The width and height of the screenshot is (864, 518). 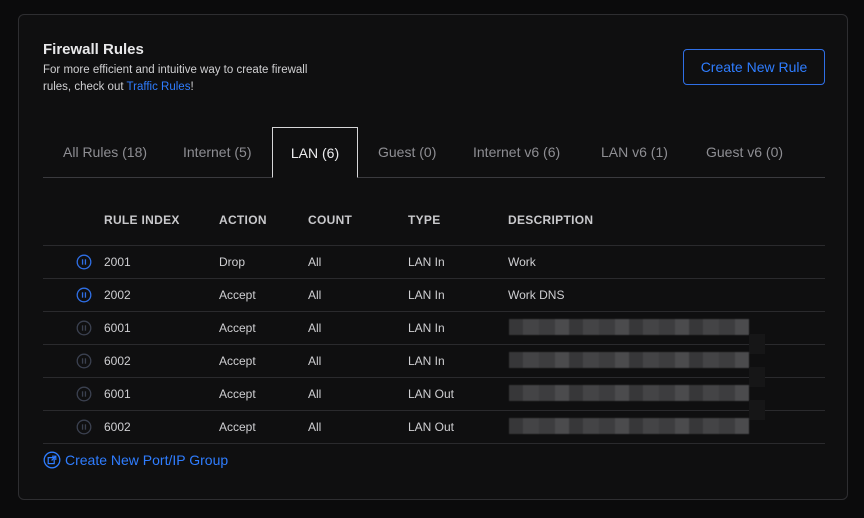 I want to click on tab-guest: Guest (0), so click(x=407, y=152).